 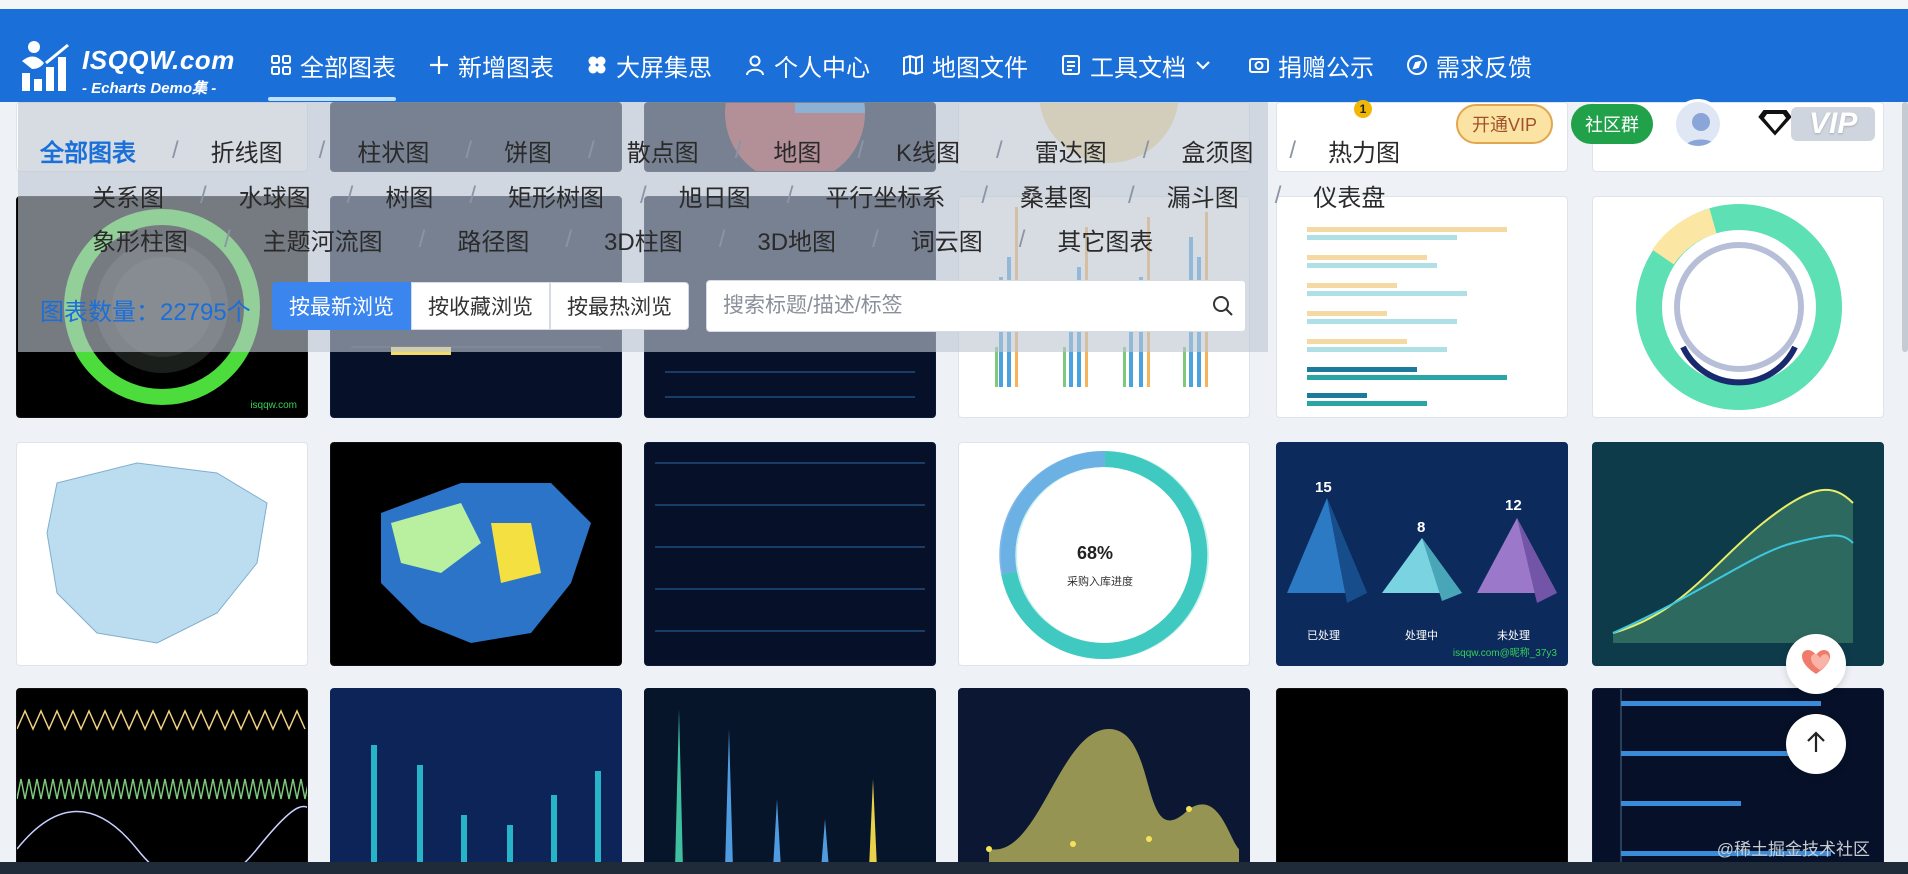 I want to click on filter-all-charts: 全部图表, so click(x=88, y=150).